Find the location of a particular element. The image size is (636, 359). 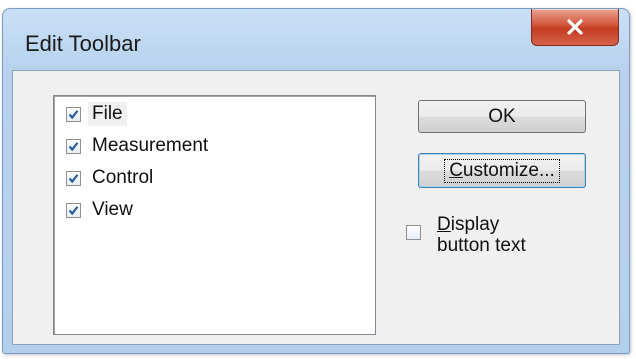

display-button-text-label: Display button text is located at coordinates (512, 235).